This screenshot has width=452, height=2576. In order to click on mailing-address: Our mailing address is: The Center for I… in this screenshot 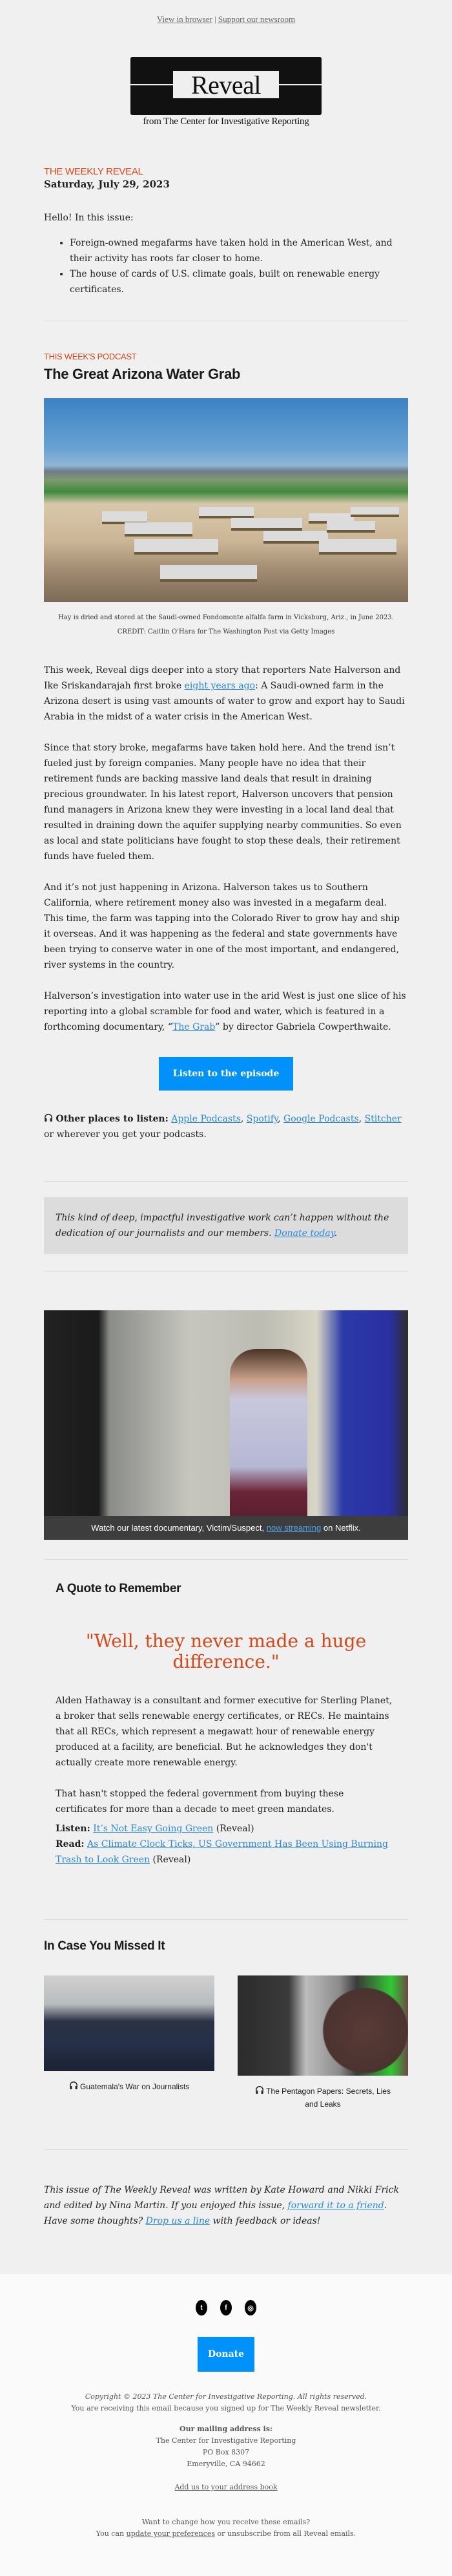, I will do `click(226, 2446)`.